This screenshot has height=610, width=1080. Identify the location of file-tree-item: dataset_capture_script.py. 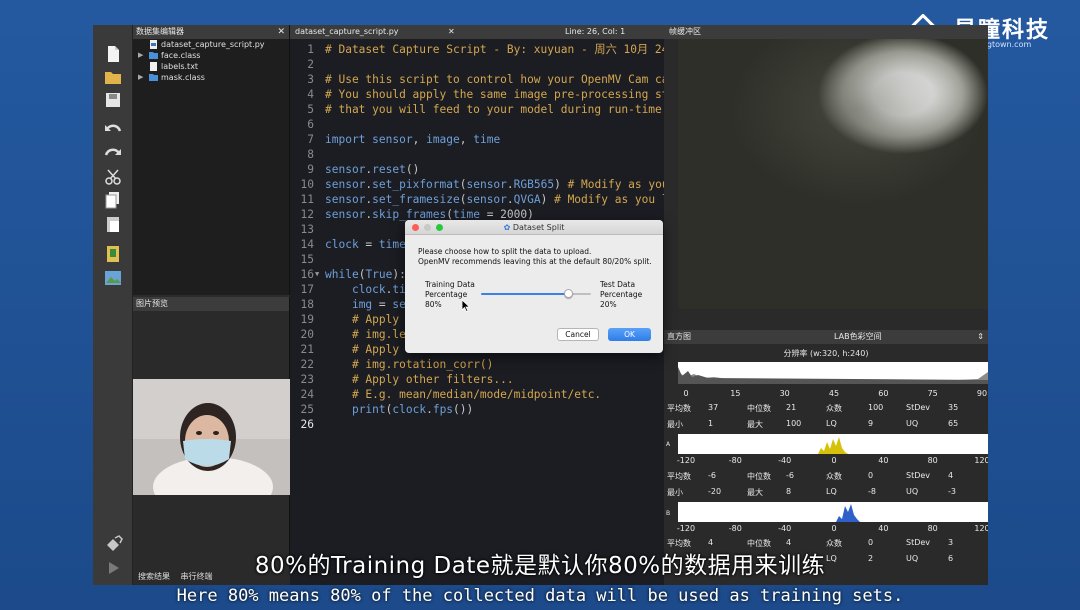
(211, 44).